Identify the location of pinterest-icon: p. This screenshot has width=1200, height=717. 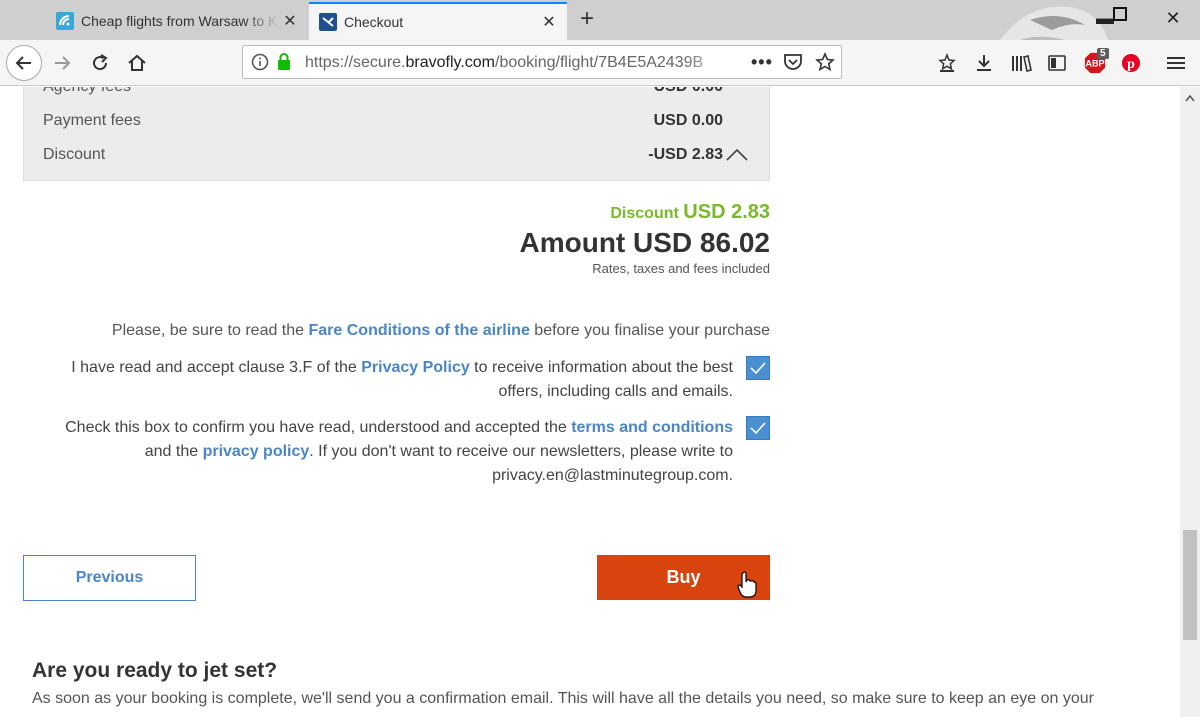
(1131, 63).